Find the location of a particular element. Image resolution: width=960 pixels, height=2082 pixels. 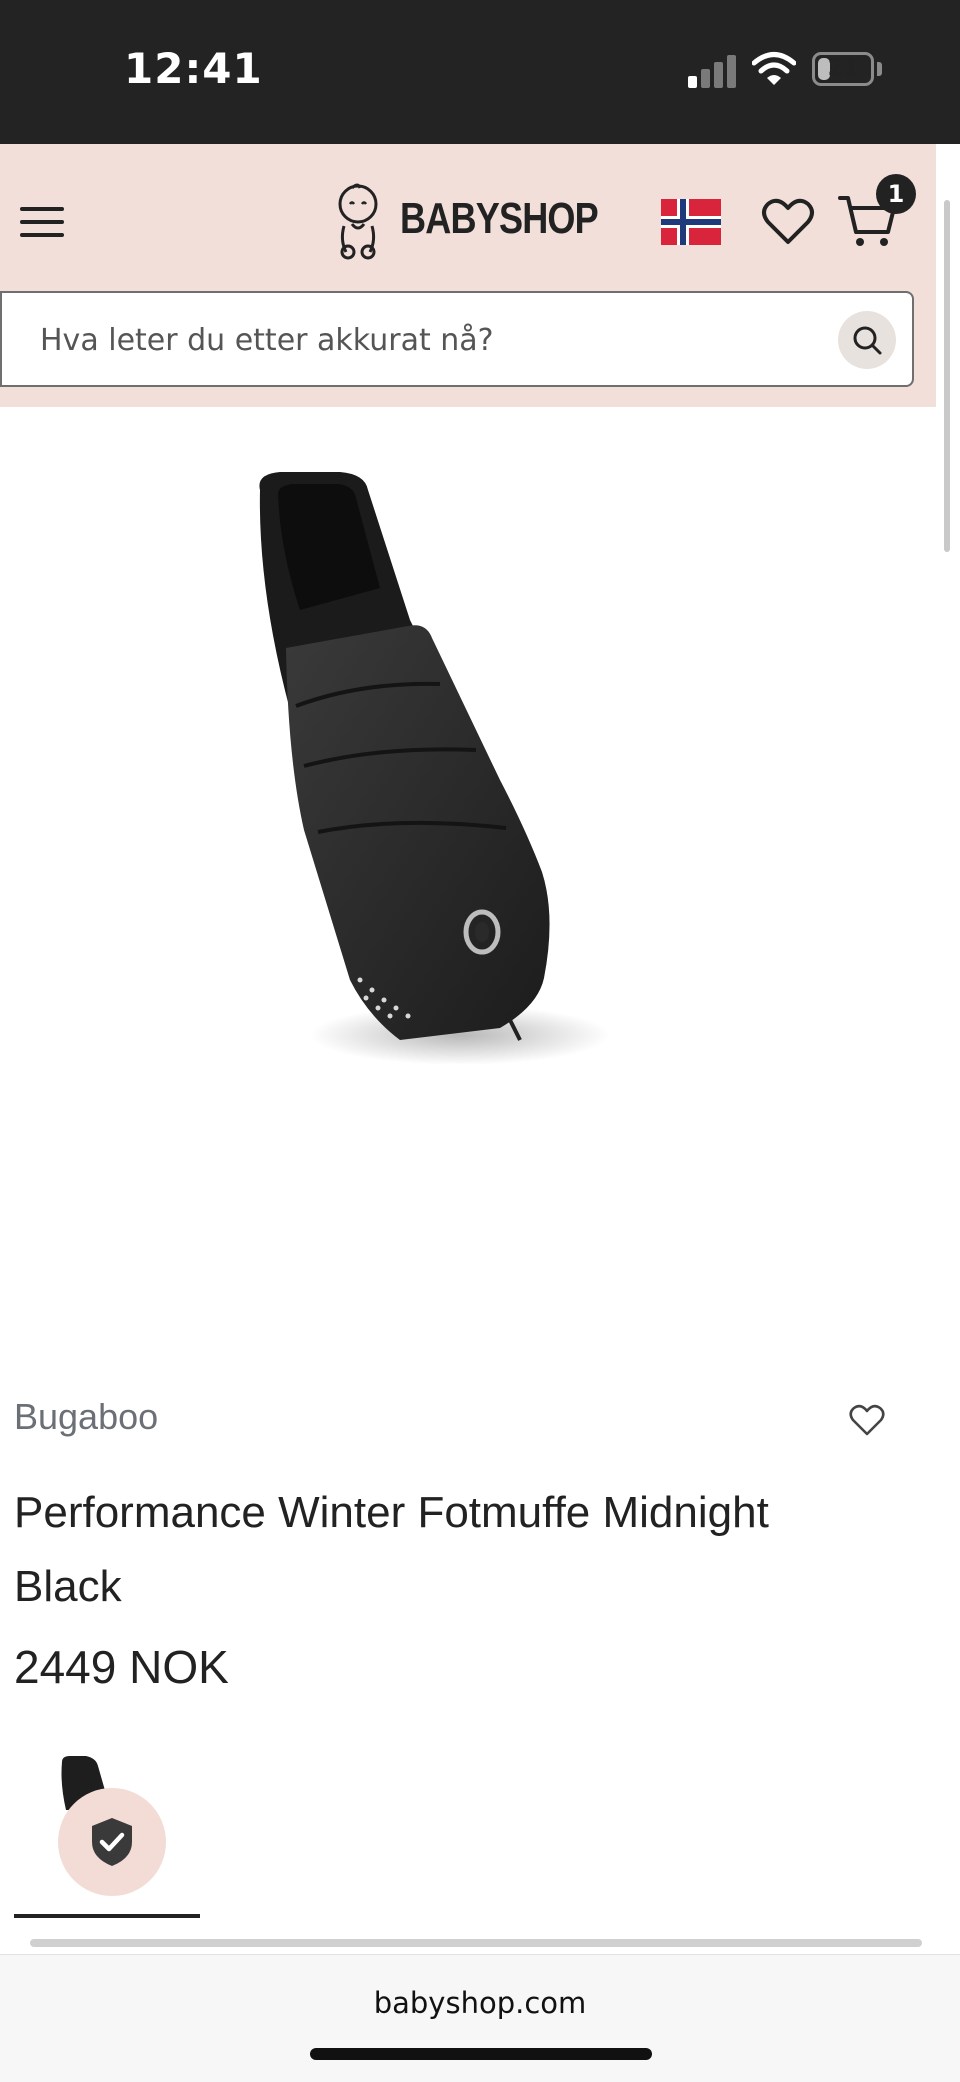

status-time: 12:41 is located at coordinates (193, 68).